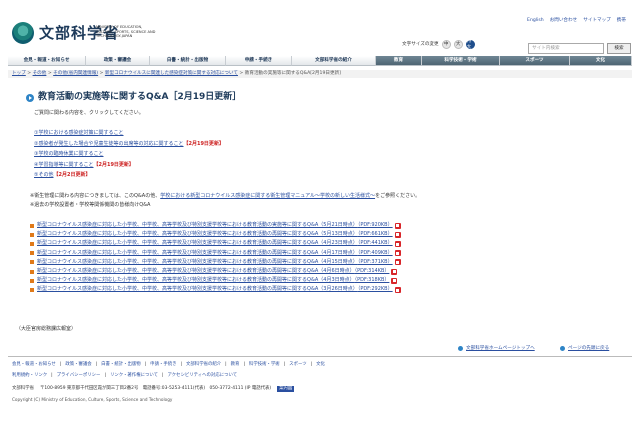  I want to click on hygiene-note-post: をご参照ください。, so click(398, 196).